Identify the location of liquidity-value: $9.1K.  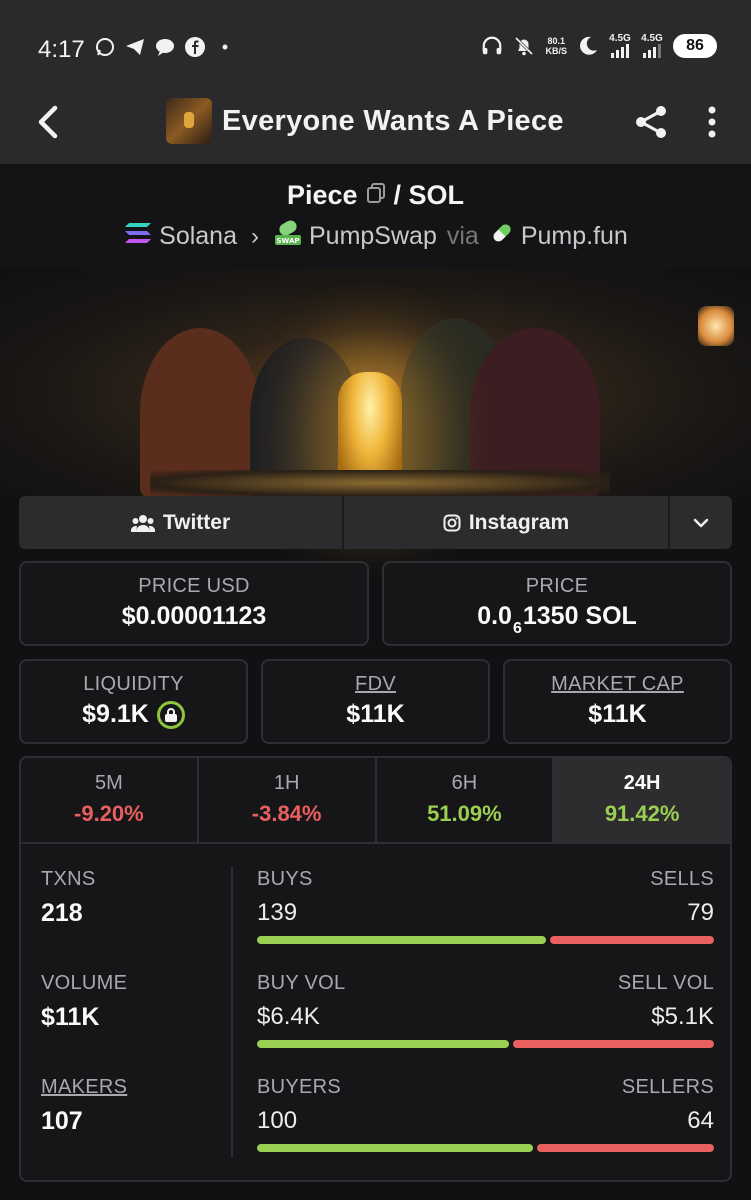
(115, 714).